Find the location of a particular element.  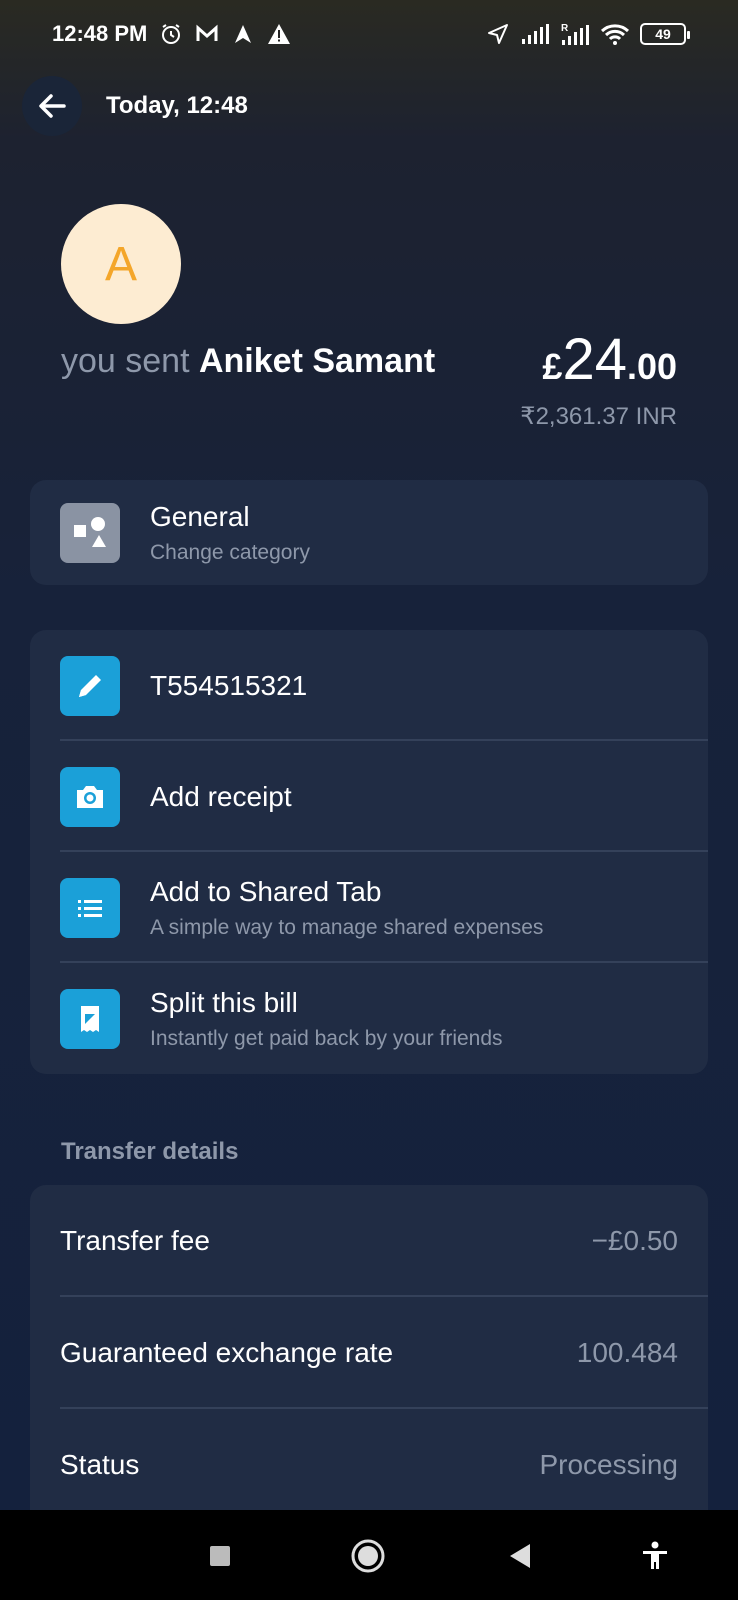

detail-value: −£0.50 is located at coordinates (634, 1240).